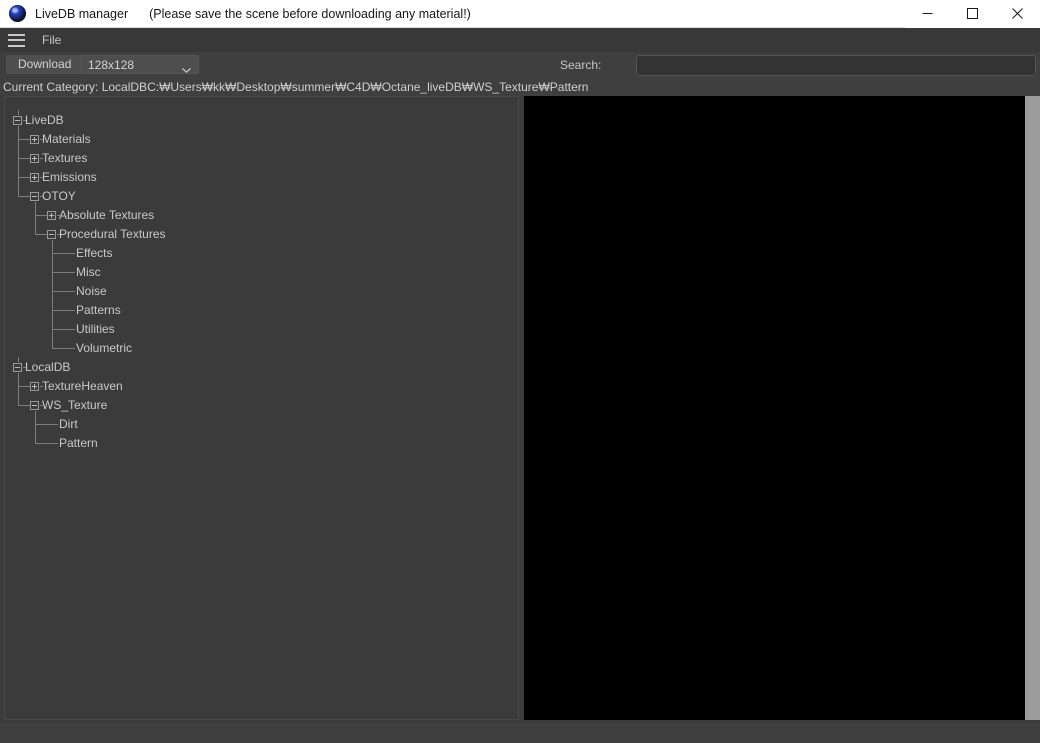 The width and height of the screenshot is (1040, 743). Describe the element at coordinates (82, 386) in the screenshot. I see `tree-item-label: TextureHeaven` at that location.